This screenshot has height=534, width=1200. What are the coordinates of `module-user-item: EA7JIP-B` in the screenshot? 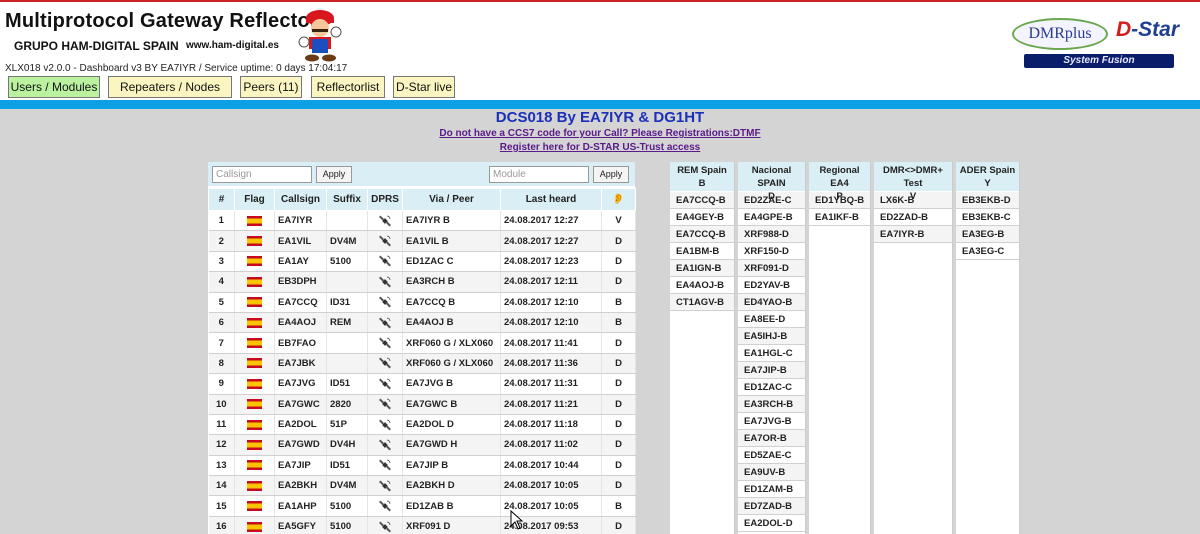 It's located at (771, 370).